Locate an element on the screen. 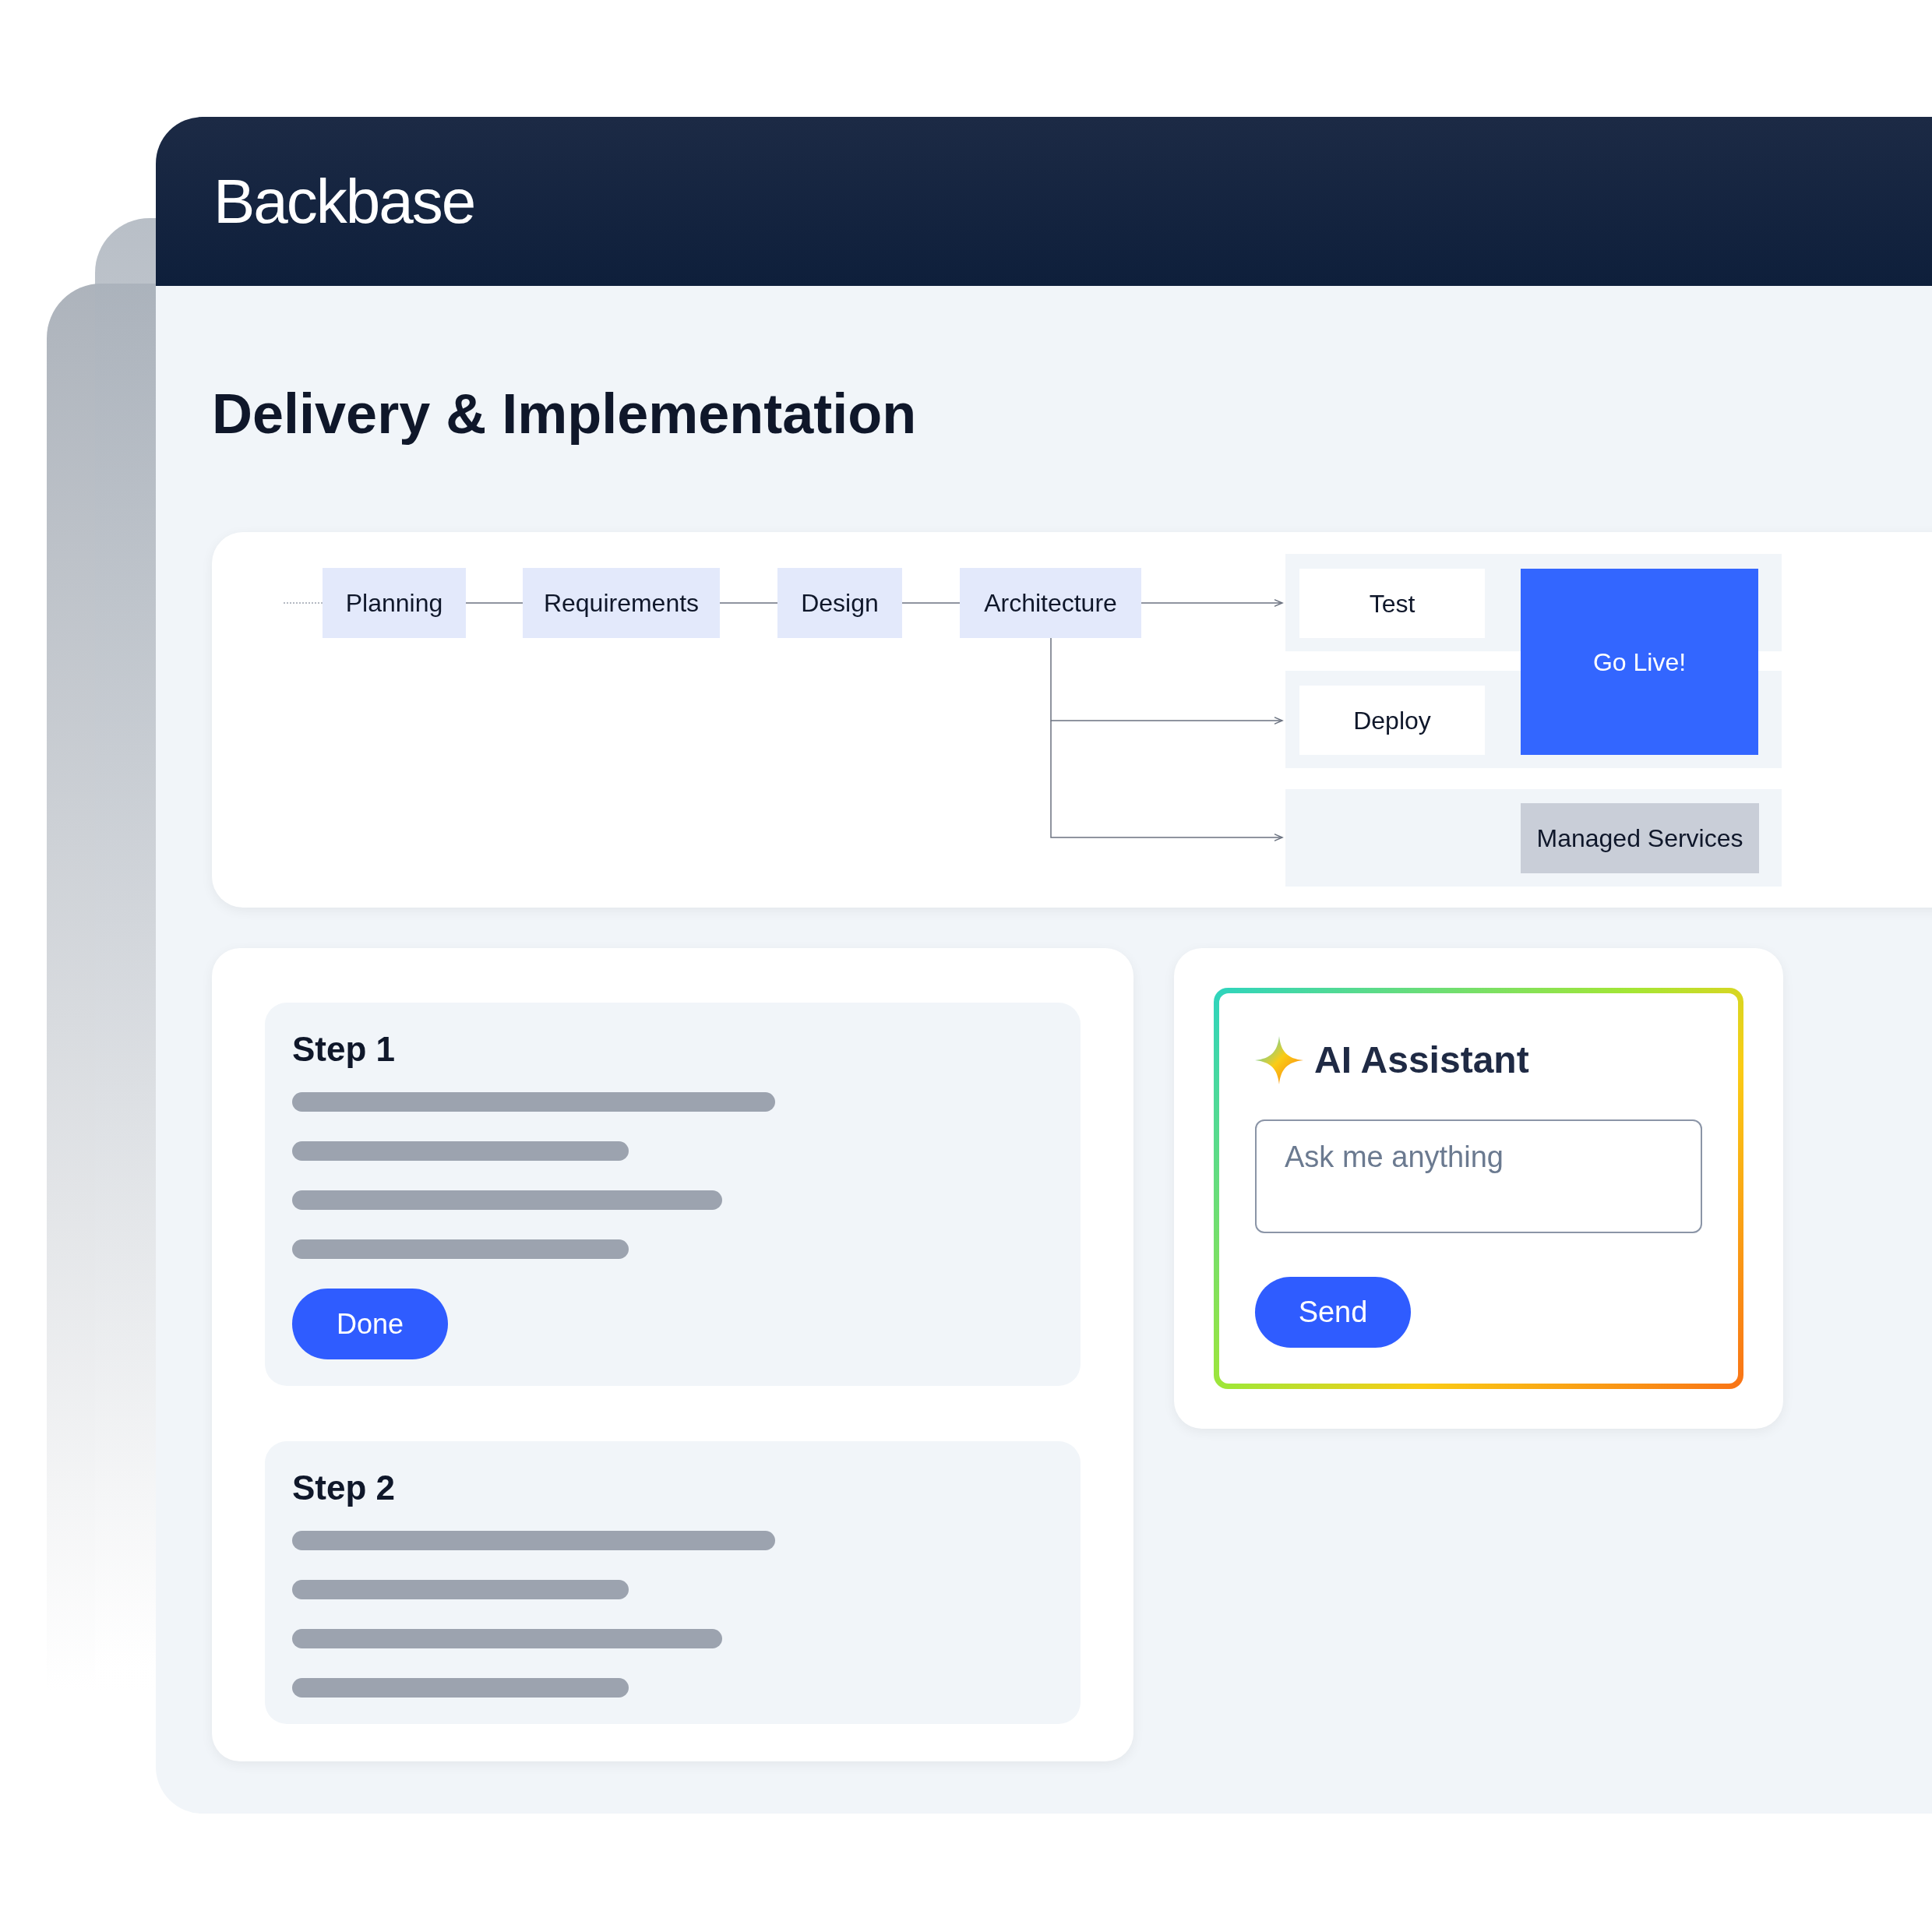  assistant-title: AI Assistant is located at coordinates (1421, 1060).